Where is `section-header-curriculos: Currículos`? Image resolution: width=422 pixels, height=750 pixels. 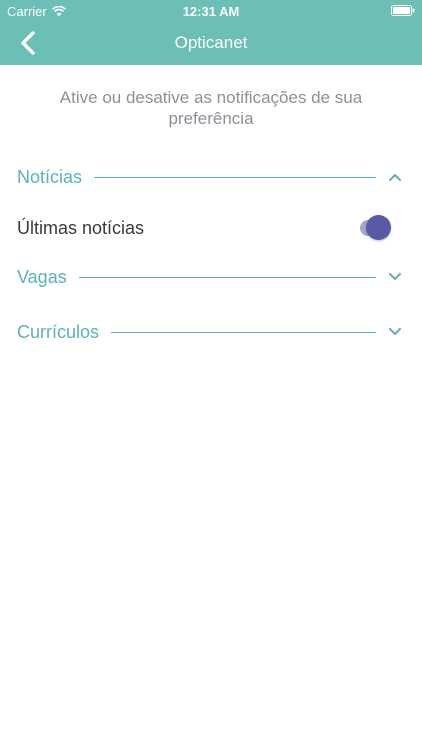
section-header-curriculos: Currículos is located at coordinates (209, 332).